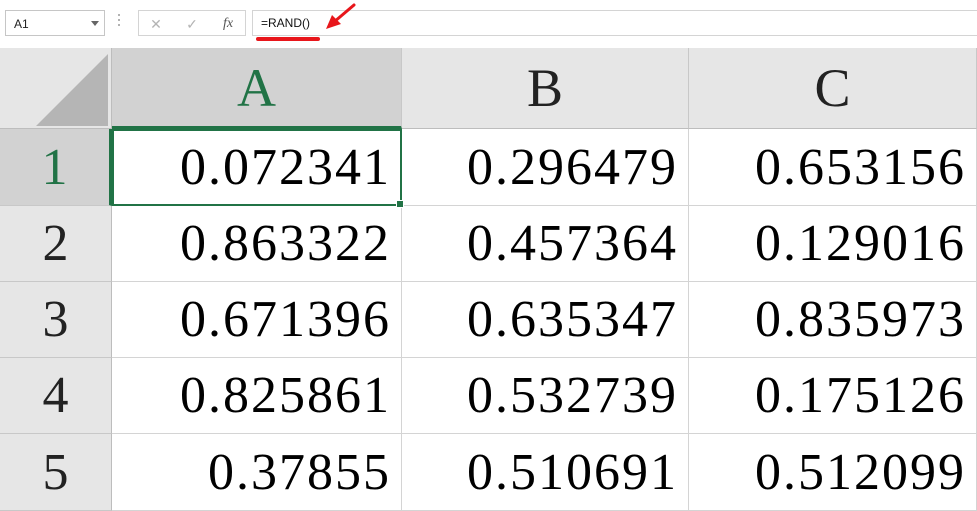 The height and width of the screenshot is (511, 977). Describe the element at coordinates (833, 472) in the screenshot. I see `cell-c5: 0.512099` at that location.